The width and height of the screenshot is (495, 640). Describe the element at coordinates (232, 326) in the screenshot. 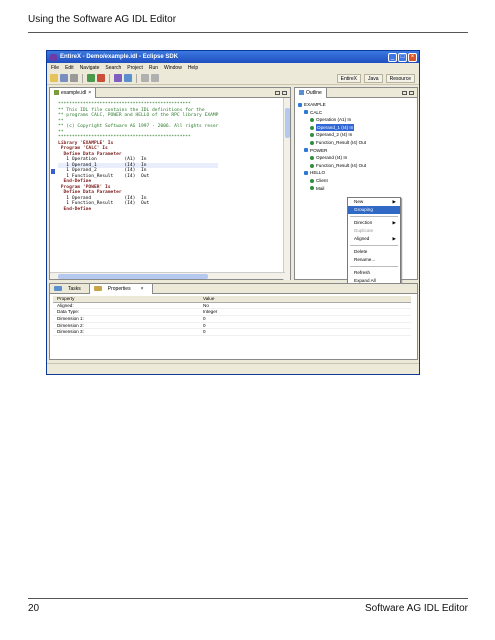

I see `table-row: Dimension 2: 0` at that location.